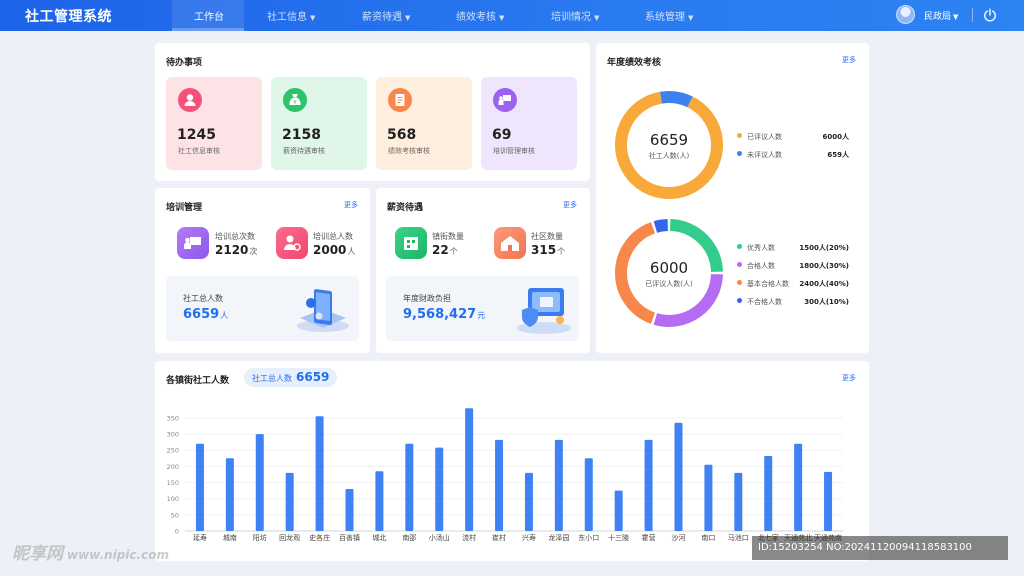 The image size is (1024, 576). What do you see at coordinates (634, 63) in the screenshot?
I see `card-title: 年度绩效考核` at bounding box center [634, 63].